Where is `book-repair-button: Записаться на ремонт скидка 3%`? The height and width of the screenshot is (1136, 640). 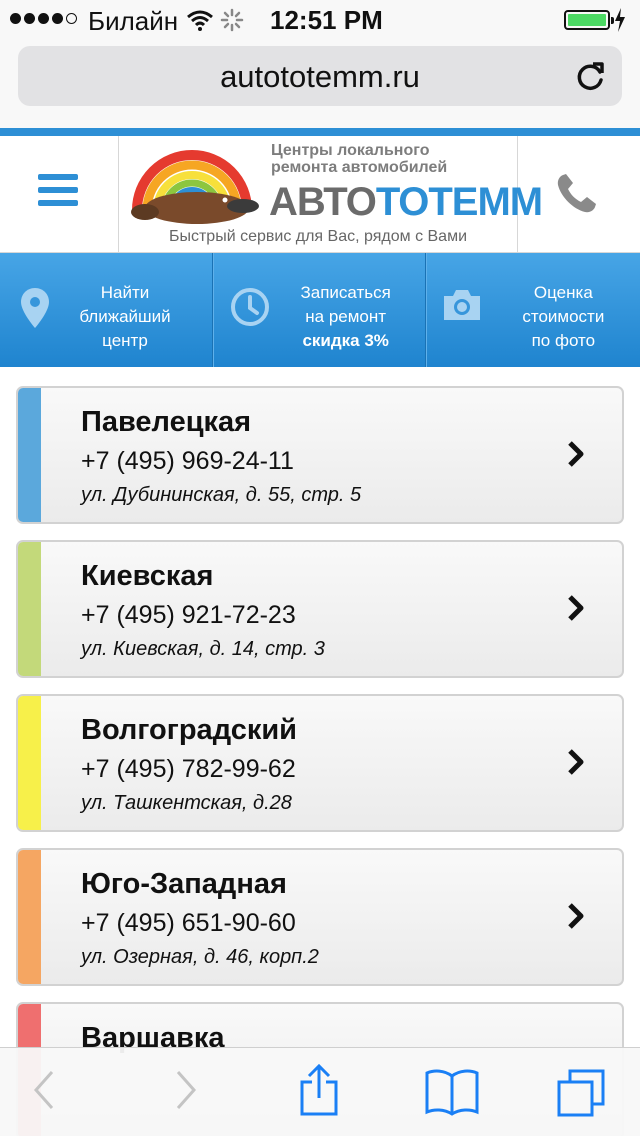 book-repair-button: Записаться на ремонт скидка 3% is located at coordinates (321, 310).